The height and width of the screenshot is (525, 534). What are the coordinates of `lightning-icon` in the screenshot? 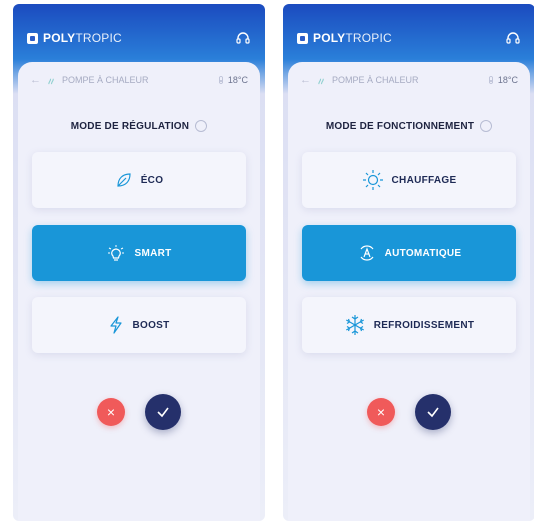 It's located at (116, 325).